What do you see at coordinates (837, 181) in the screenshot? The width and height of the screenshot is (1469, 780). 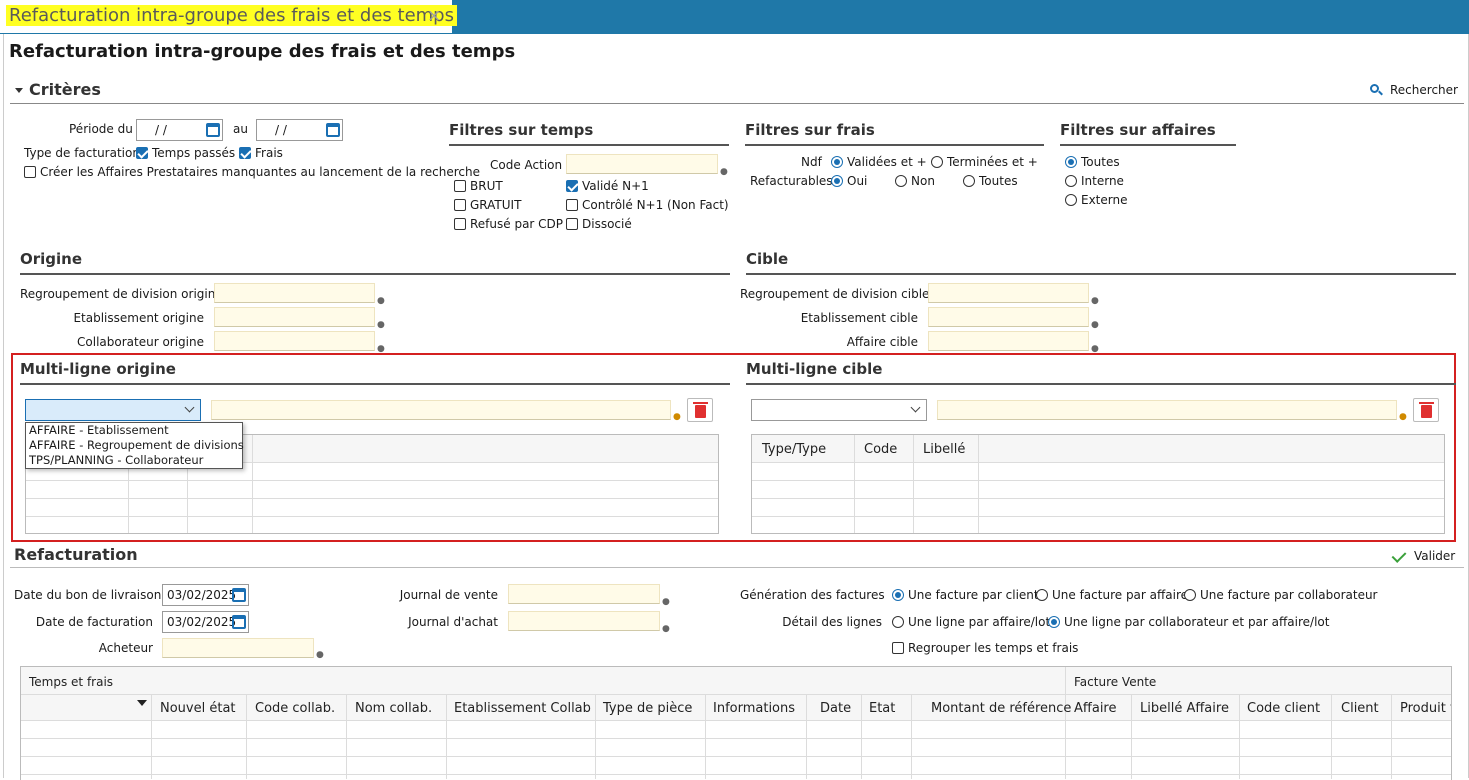 I see `oui-radio` at bounding box center [837, 181].